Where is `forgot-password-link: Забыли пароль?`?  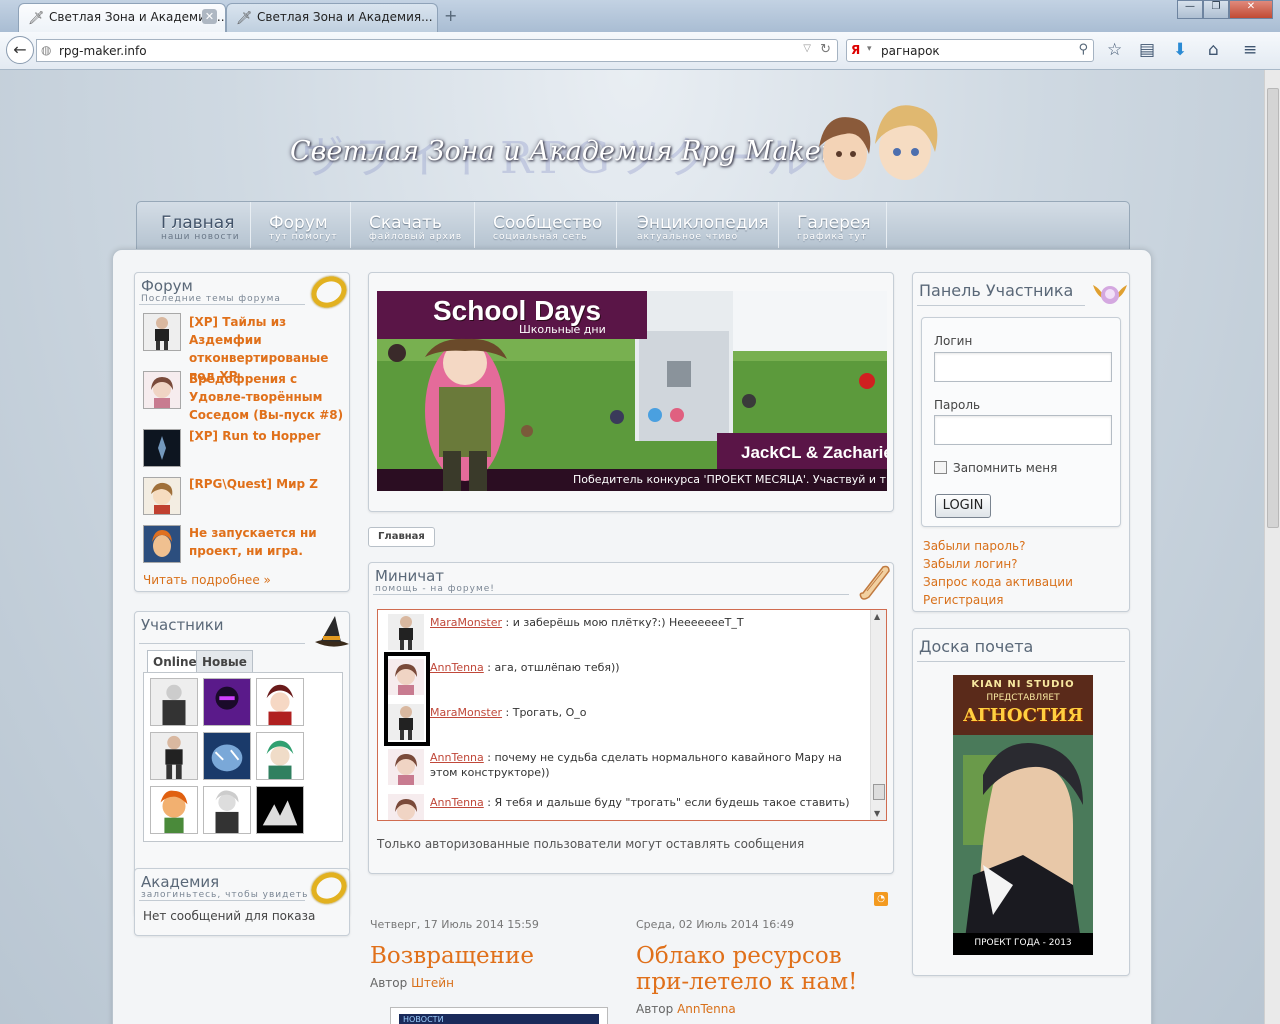
forgot-password-link: Забыли пароль? is located at coordinates (974, 546).